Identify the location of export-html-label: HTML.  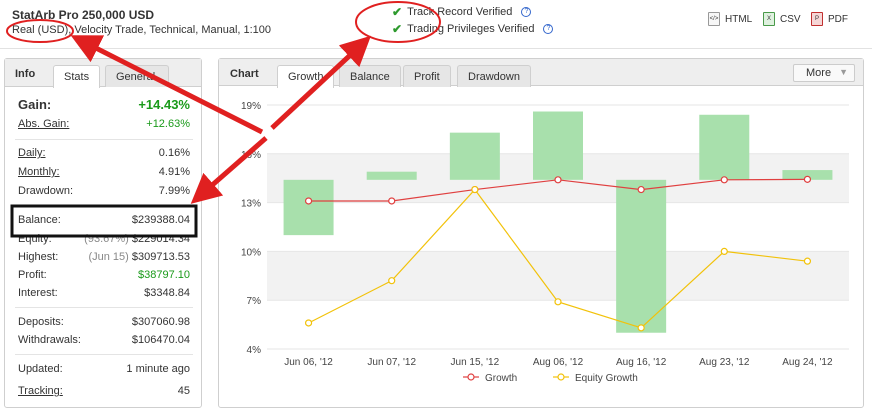
(739, 19).